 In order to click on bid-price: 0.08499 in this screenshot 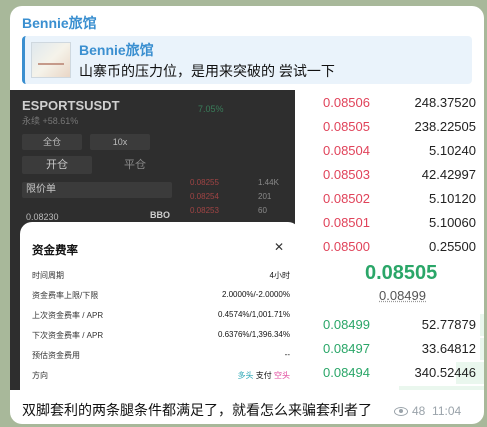, I will do `click(346, 324)`.